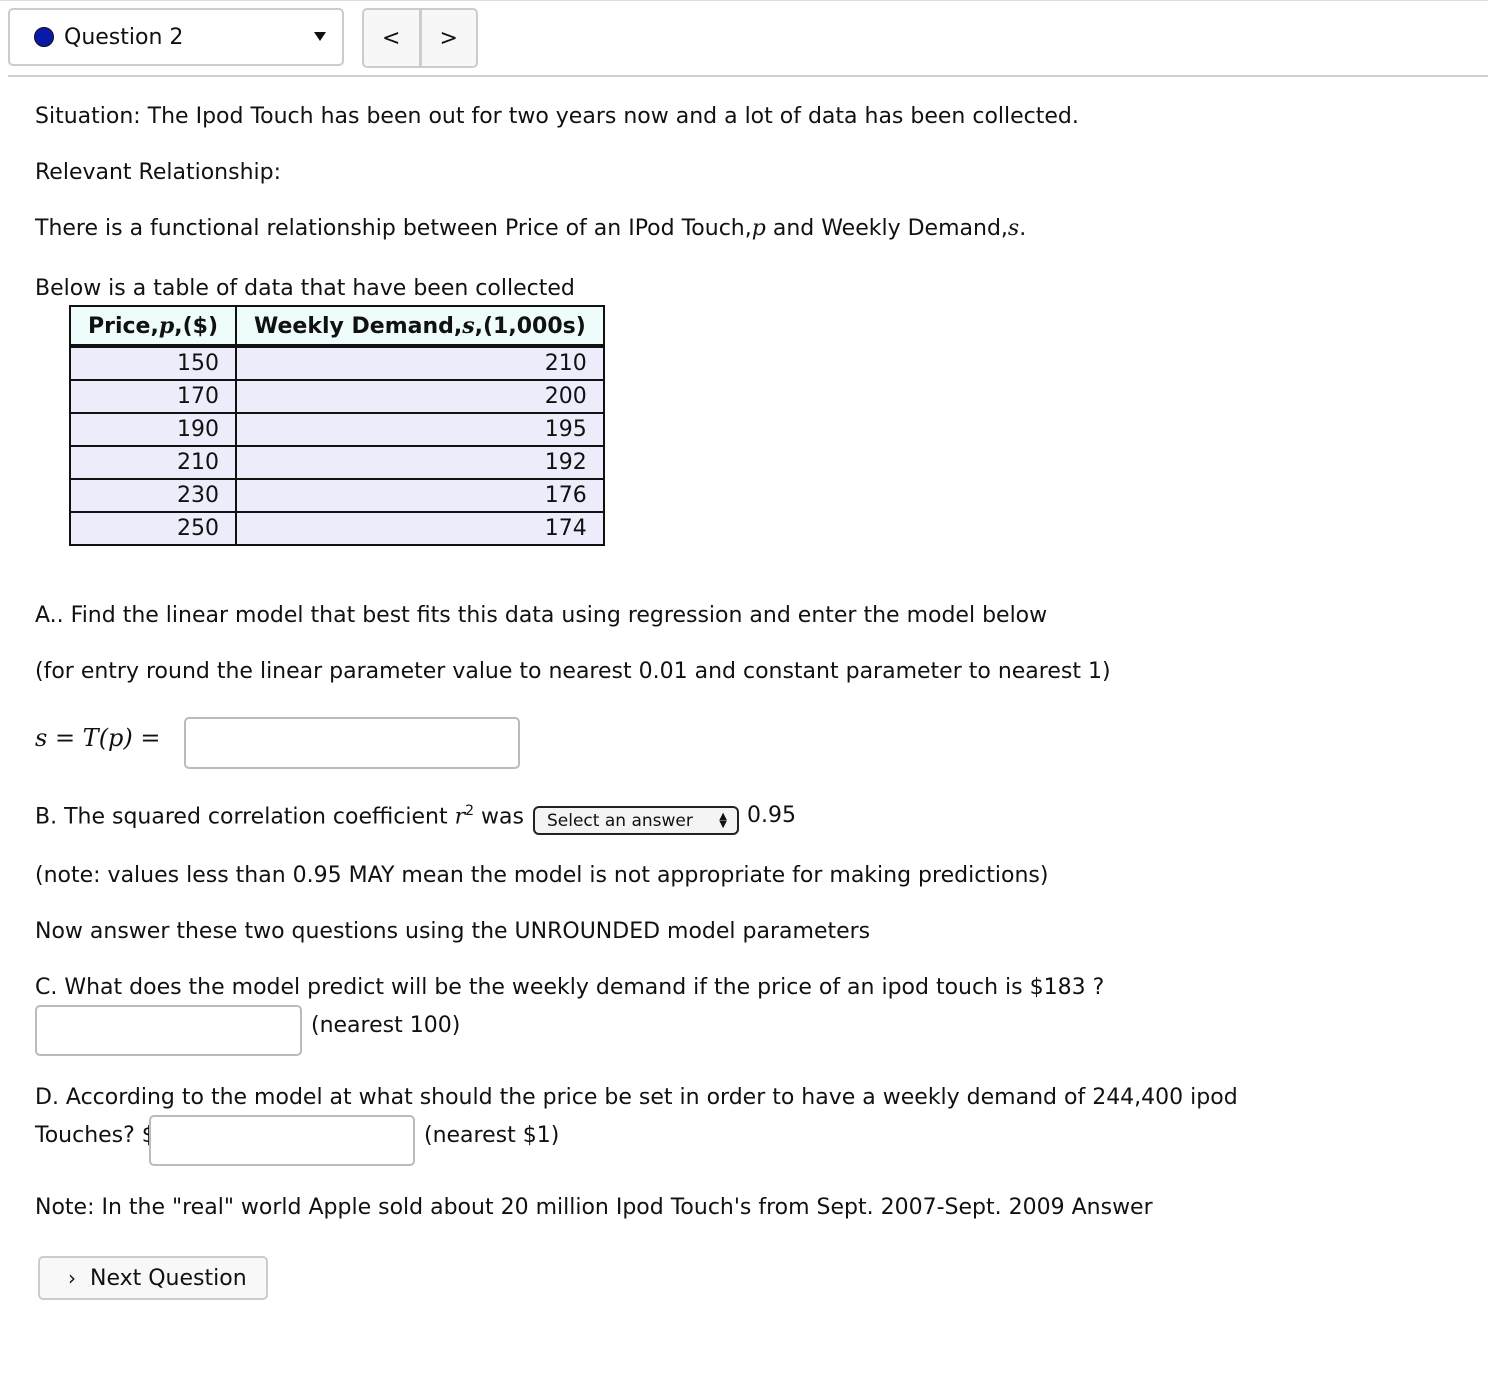 This screenshot has width=1488, height=1390. I want to click on price-cell: 250, so click(153, 528).